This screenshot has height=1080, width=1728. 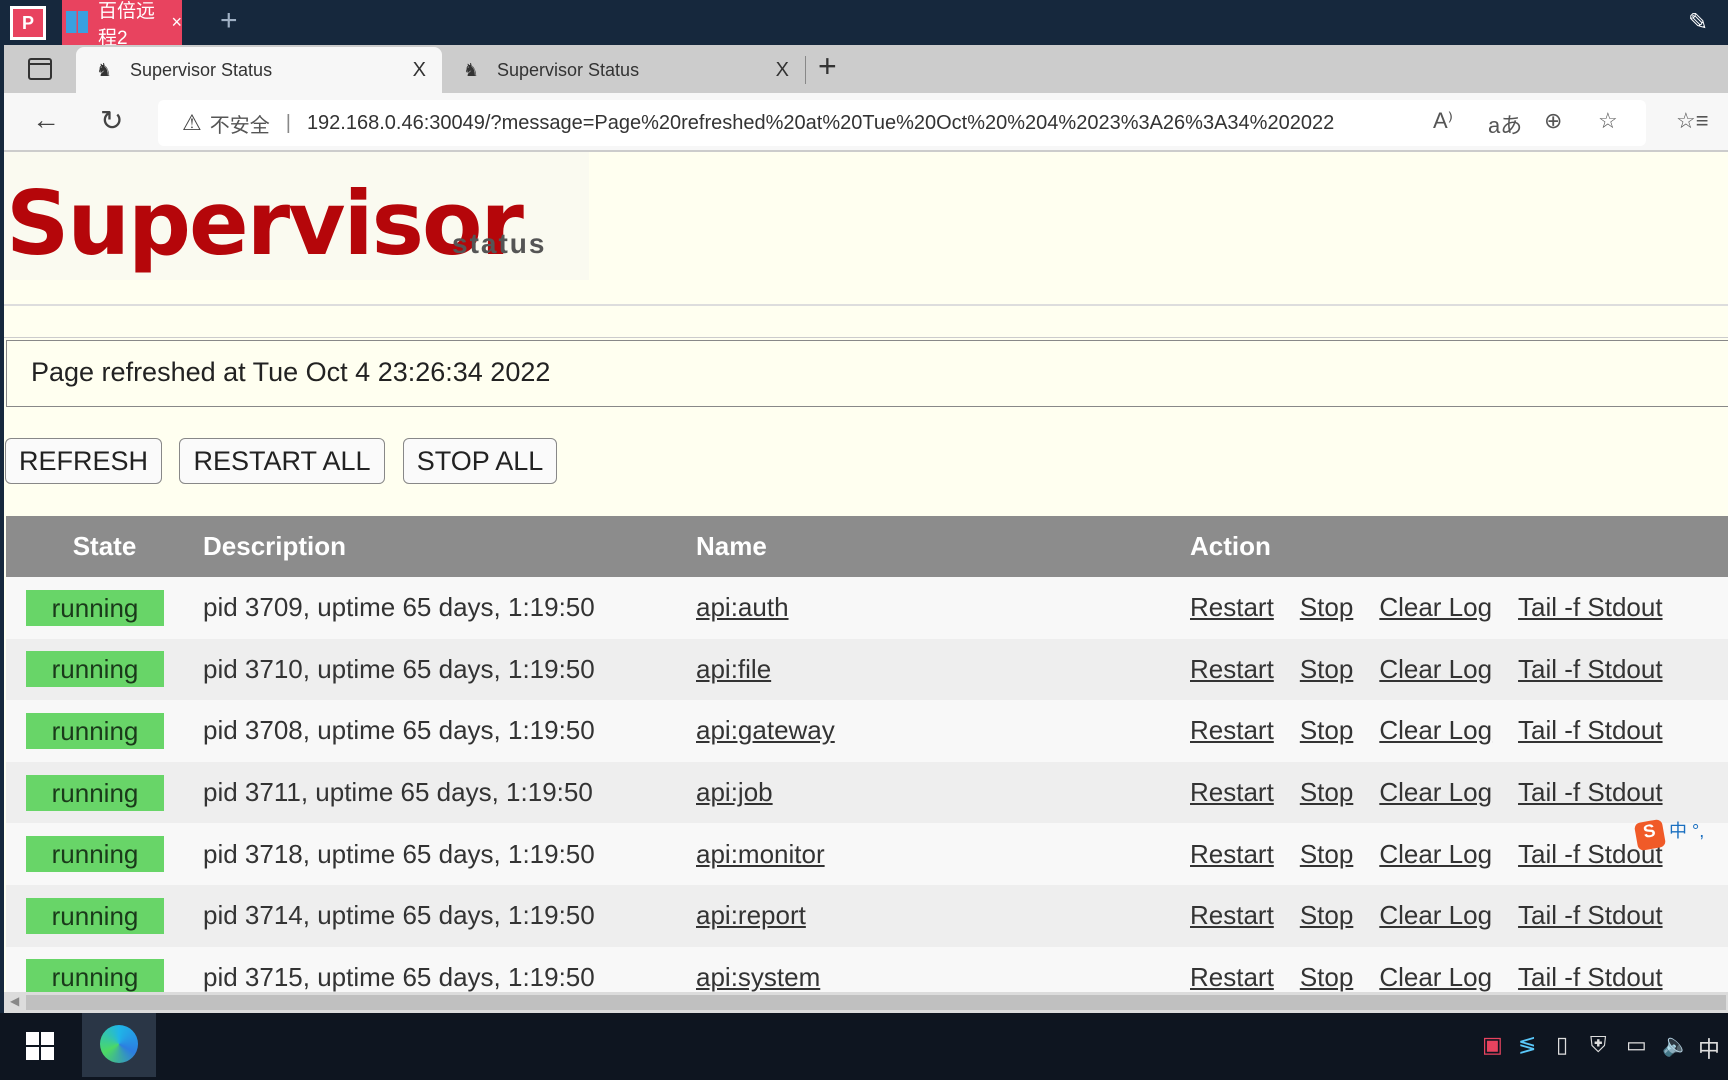 What do you see at coordinates (240, 123) in the screenshot?
I see `security-label: 不安全` at bounding box center [240, 123].